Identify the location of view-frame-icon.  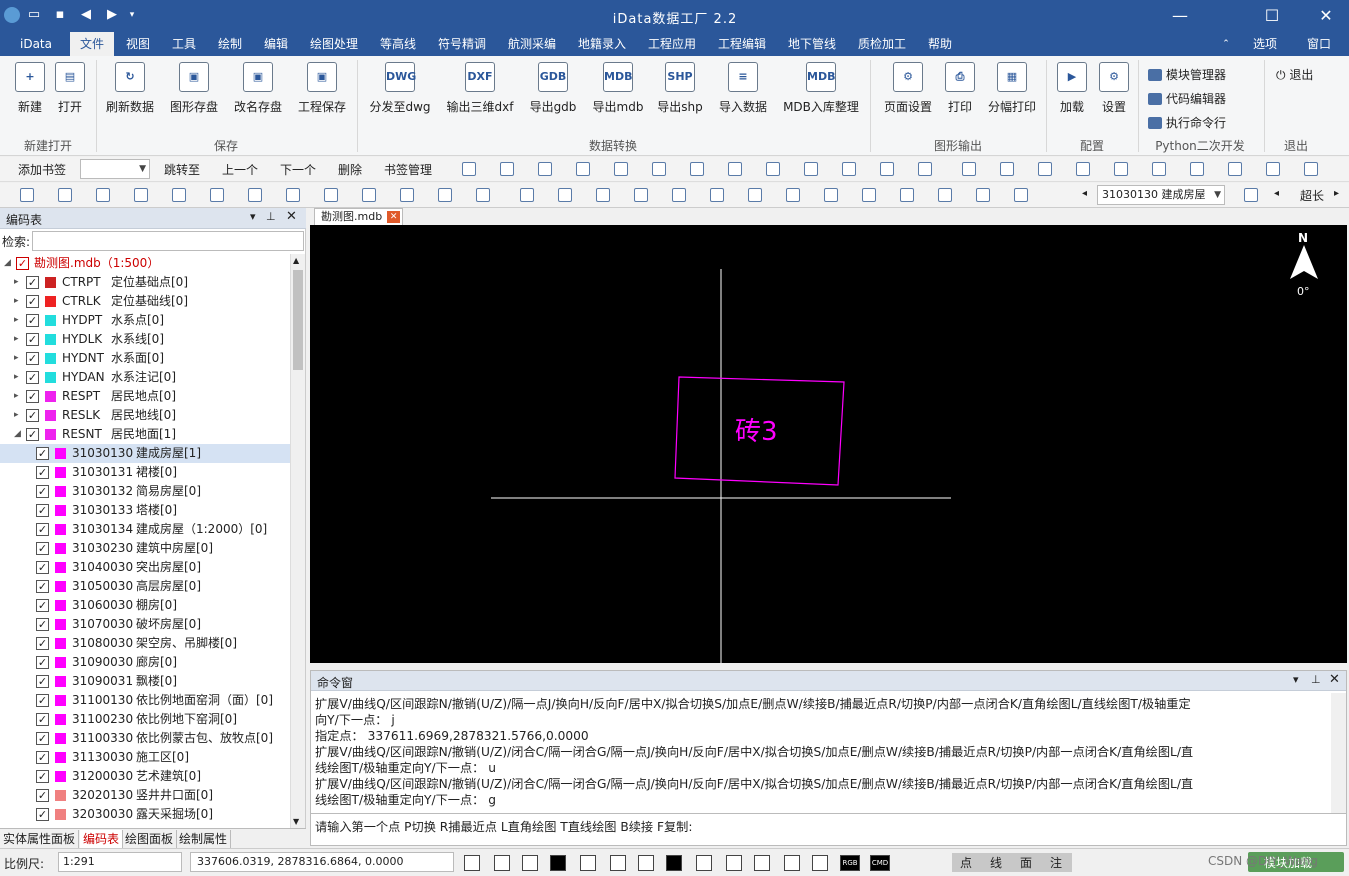
(969, 169).